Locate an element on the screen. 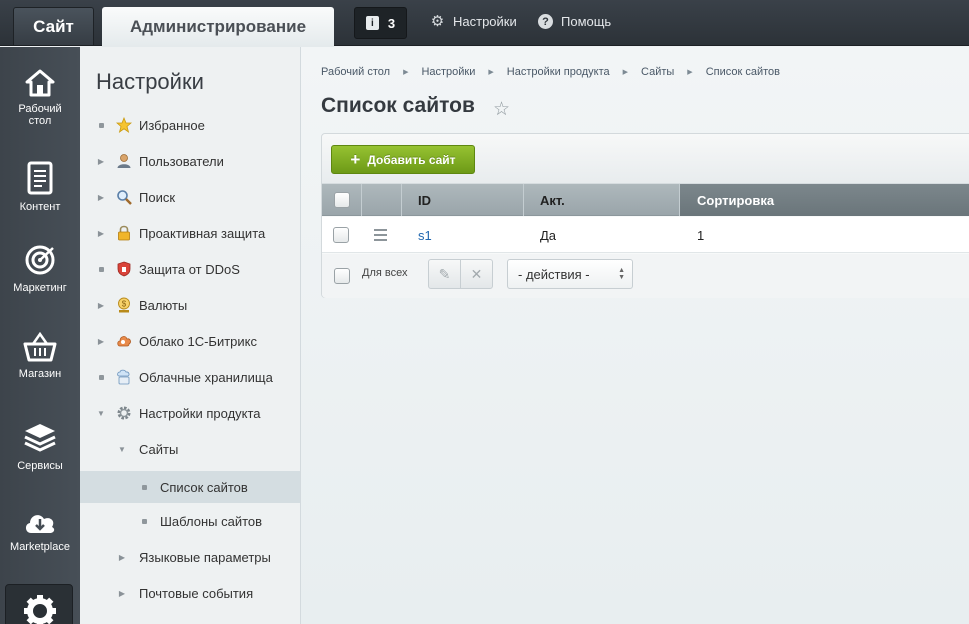 This screenshot has width=969, height=624. sidebar-item-proactive: ▶ Проактивная защита is located at coordinates (190, 233).